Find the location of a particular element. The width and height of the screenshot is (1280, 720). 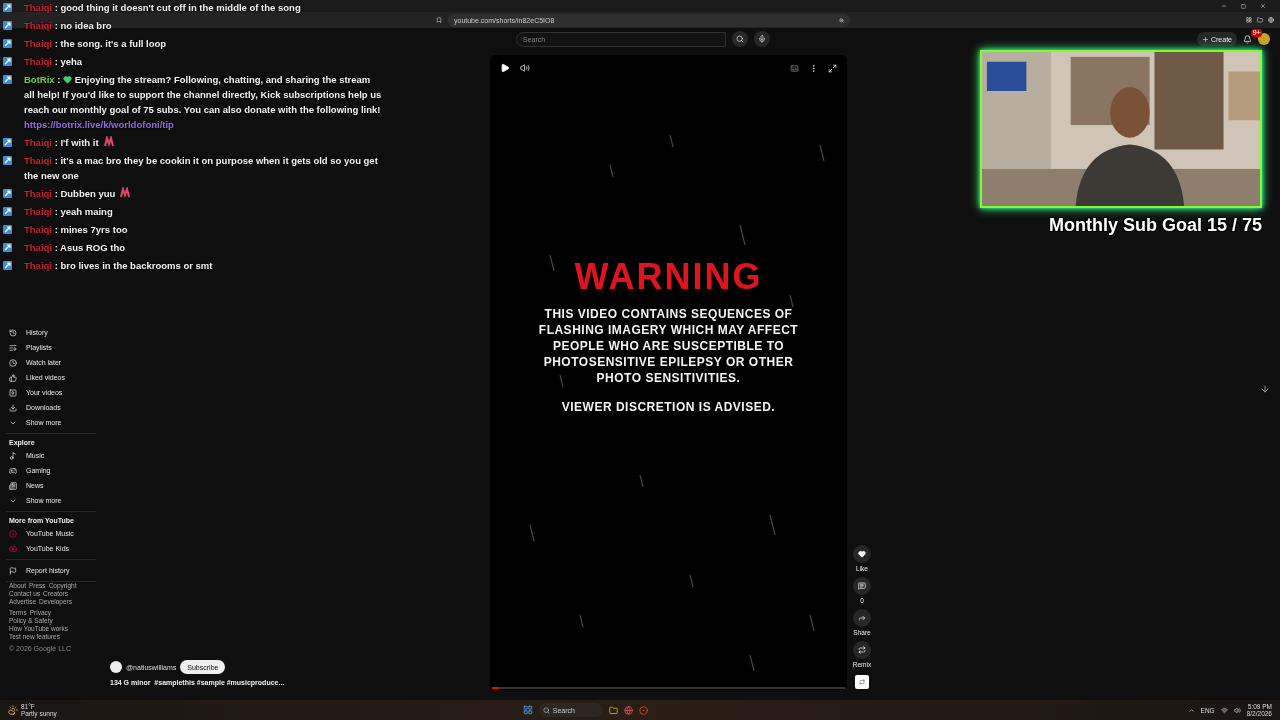

newspaper-icon is located at coordinates (13, 485).